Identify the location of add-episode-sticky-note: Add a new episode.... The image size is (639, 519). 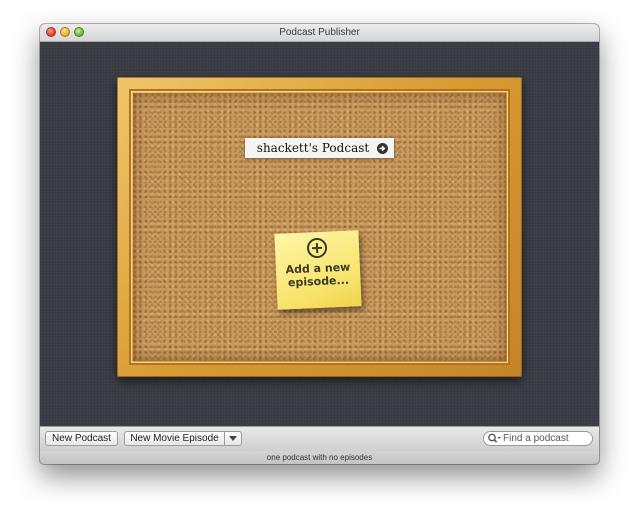
(318, 270).